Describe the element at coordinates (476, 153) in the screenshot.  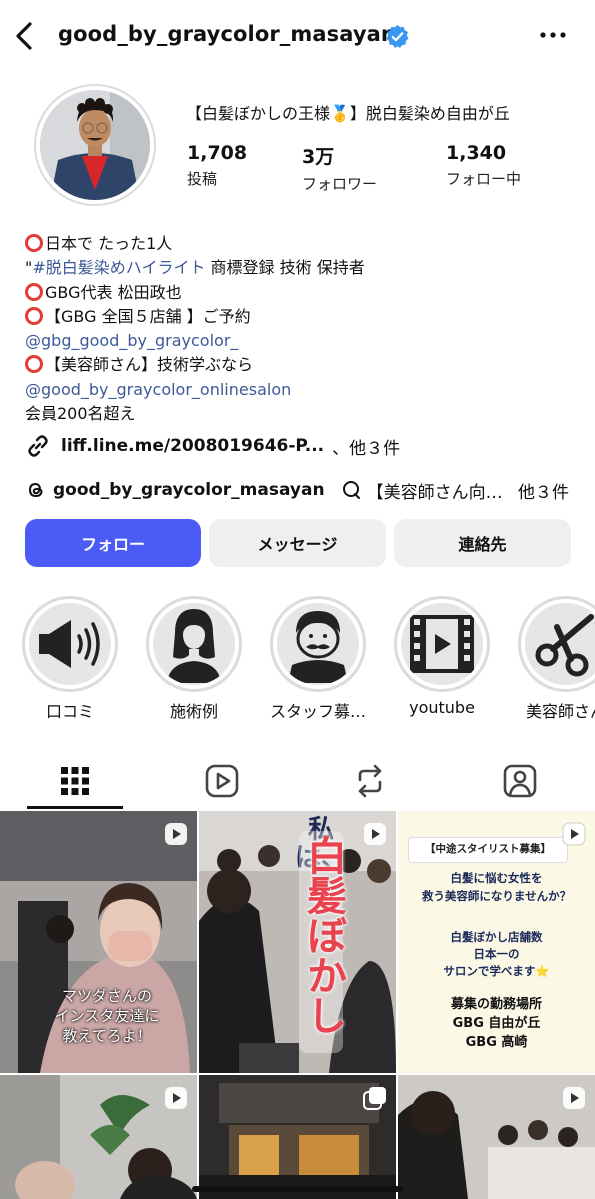
I see `stat-following-value: 1,340` at that location.